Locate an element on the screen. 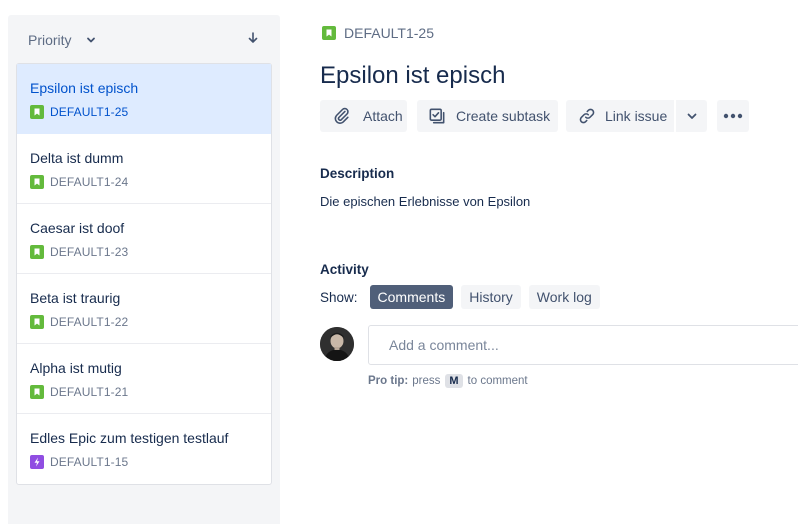 The width and height of the screenshot is (798, 524). sort-field-label: Priority is located at coordinates (50, 40).